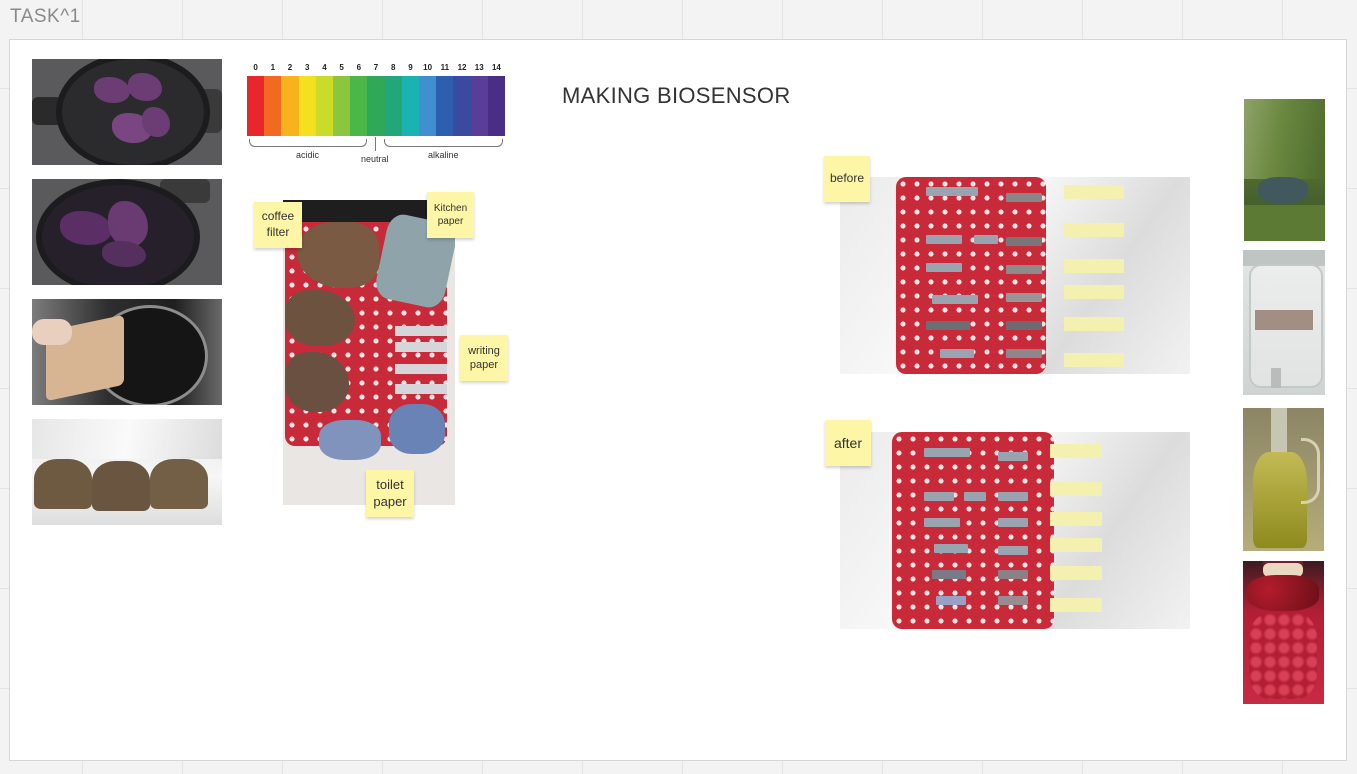  I want to click on photo-olive-oil-bottle, so click(1283, 479).